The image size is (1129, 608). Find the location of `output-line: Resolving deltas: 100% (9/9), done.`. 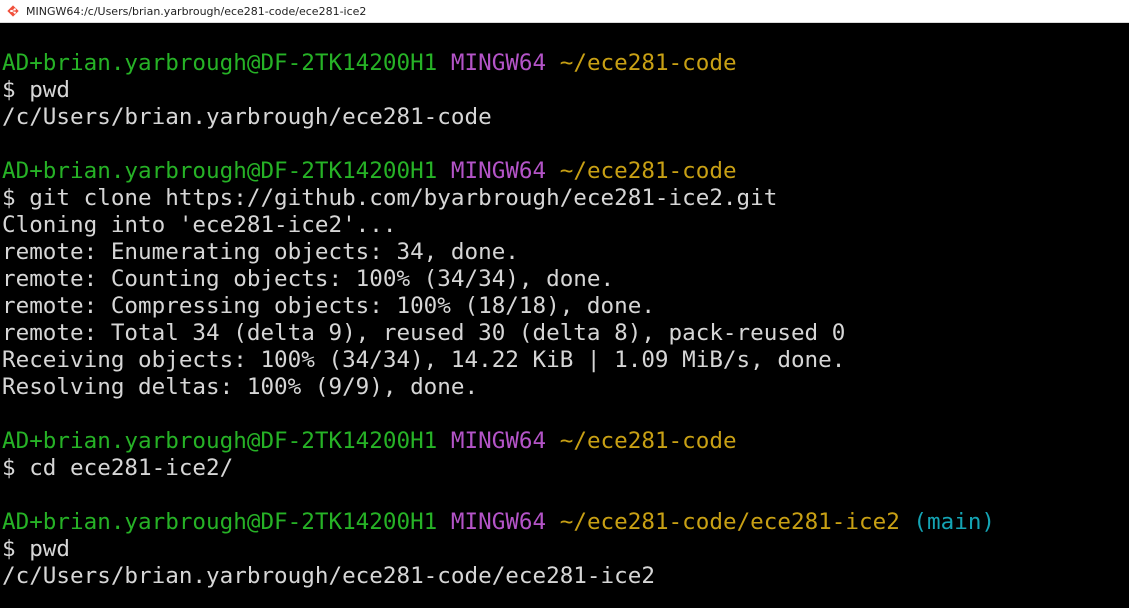

output-line: Resolving deltas: 100% (9/9), done. is located at coordinates (240, 387).